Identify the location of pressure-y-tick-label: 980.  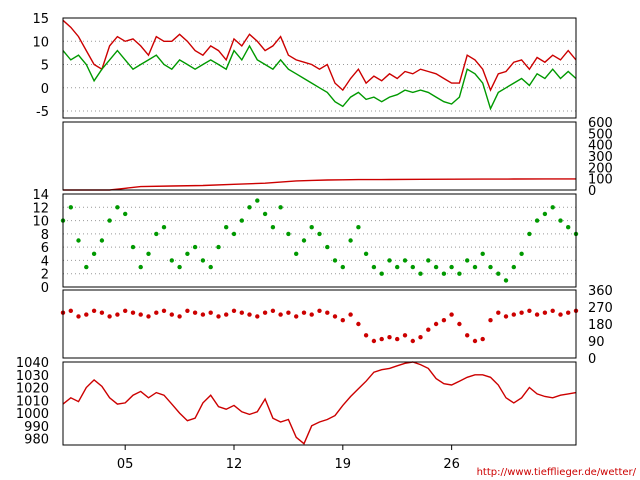
(36, 440).